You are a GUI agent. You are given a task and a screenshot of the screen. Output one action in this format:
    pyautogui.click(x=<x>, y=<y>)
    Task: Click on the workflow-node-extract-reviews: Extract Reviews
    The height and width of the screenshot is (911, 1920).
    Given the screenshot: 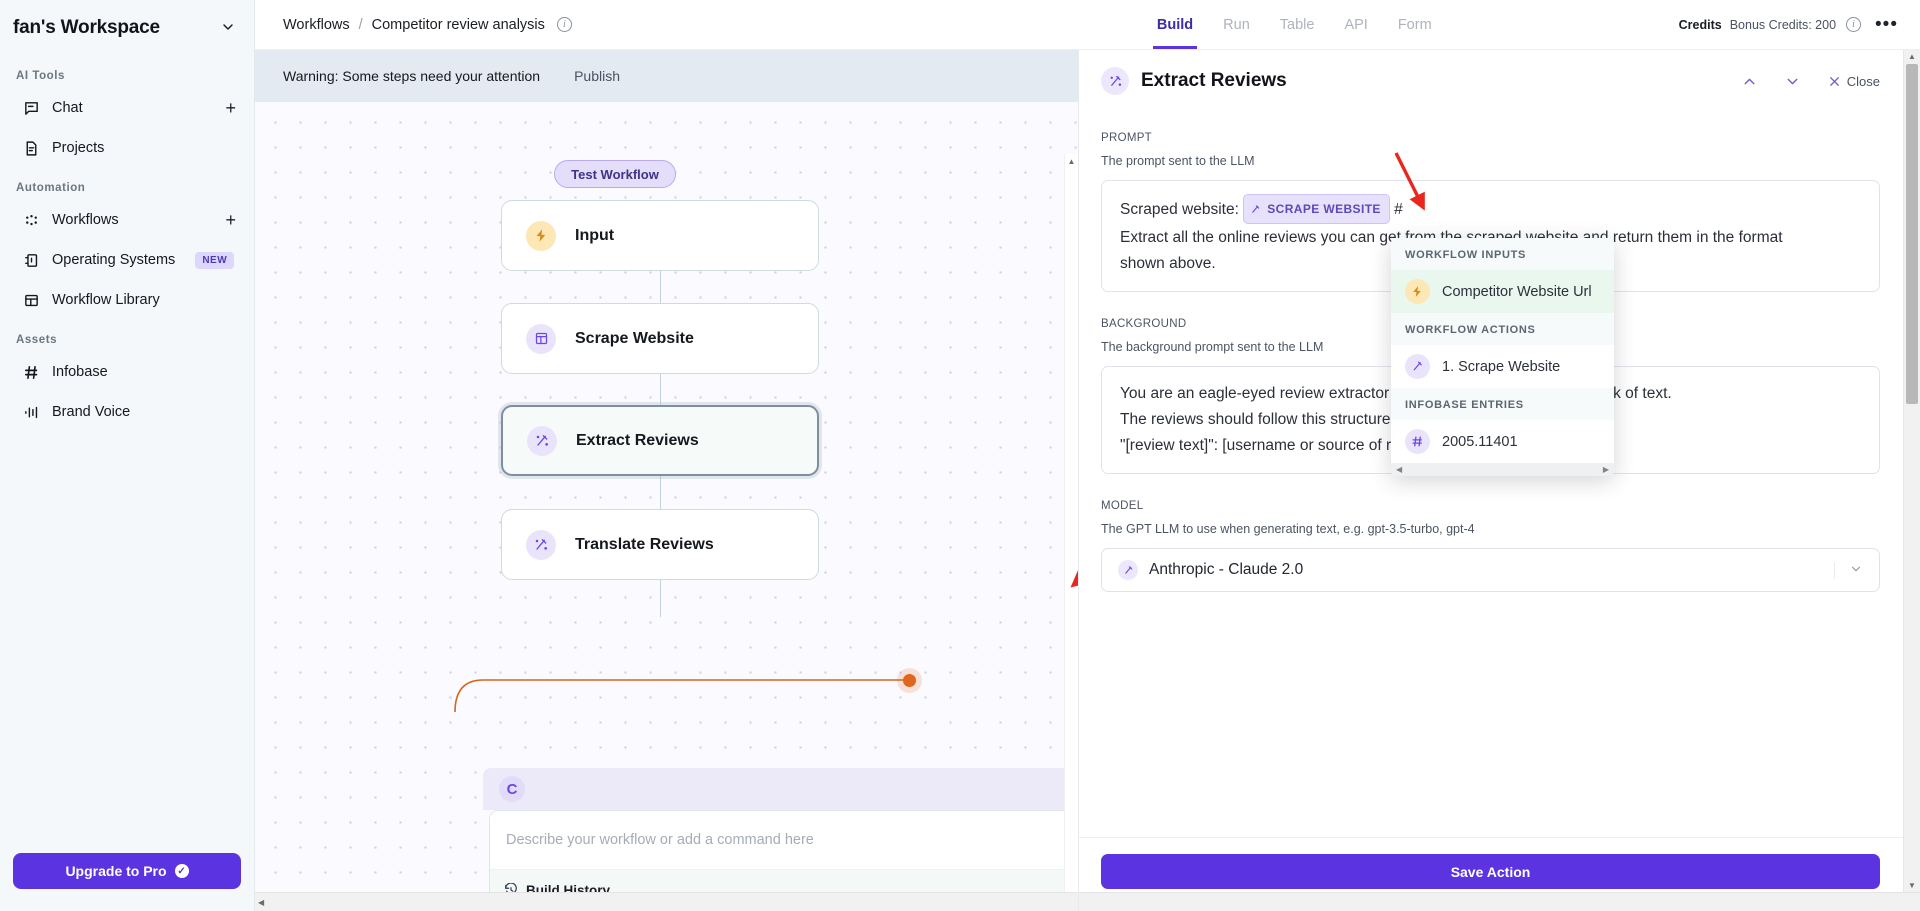 What is the action you would take?
    pyautogui.click(x=660, y=440)
    